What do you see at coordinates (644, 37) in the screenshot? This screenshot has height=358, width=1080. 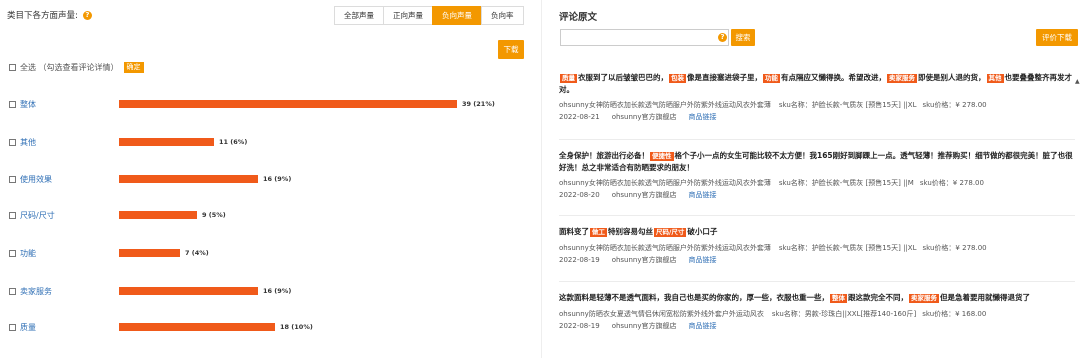 I see `comment-search-input` at bounding box center [644, 37].